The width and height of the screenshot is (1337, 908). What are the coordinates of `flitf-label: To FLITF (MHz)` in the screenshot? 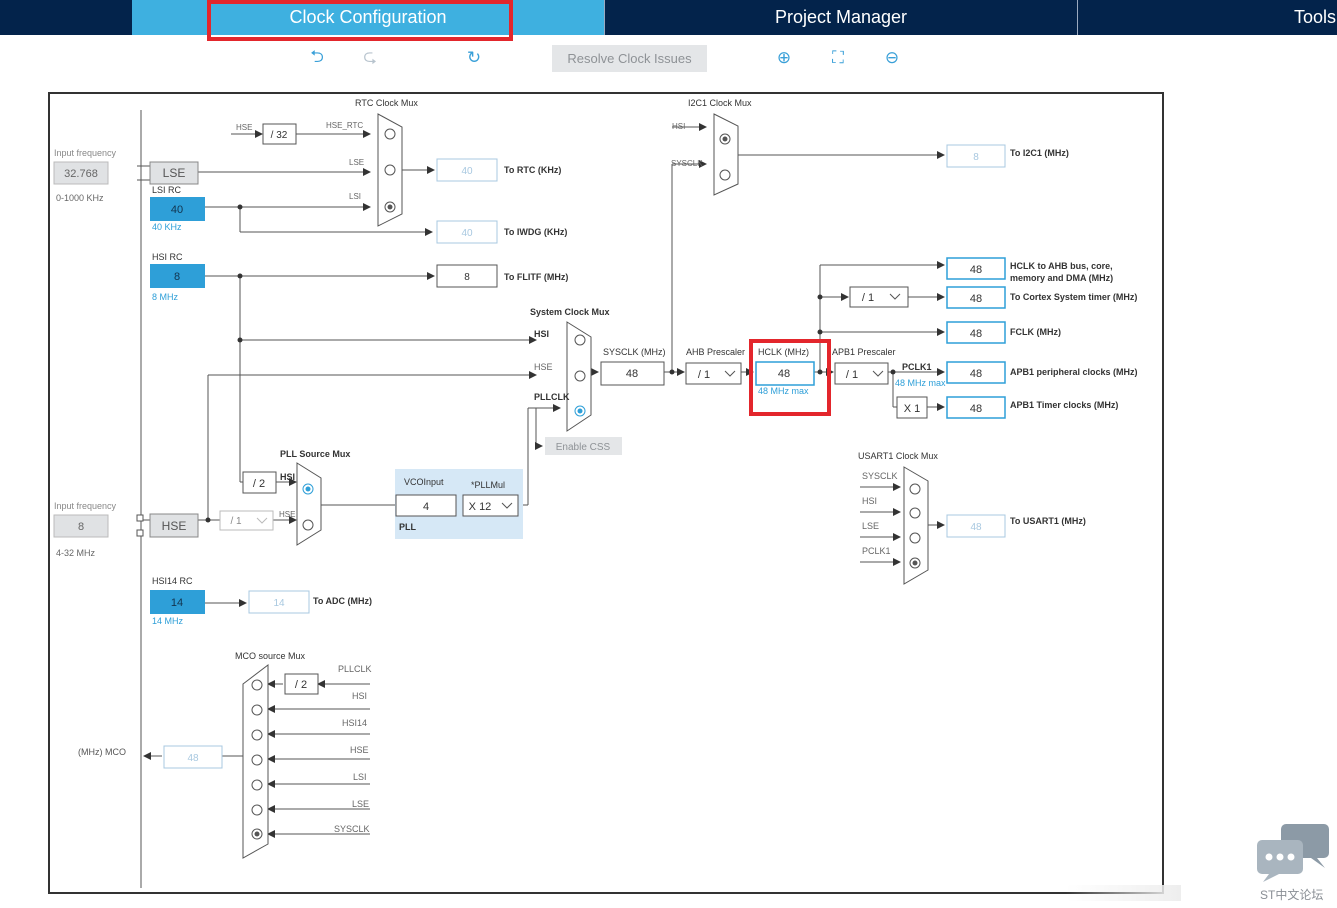 It's located at (536, 277).